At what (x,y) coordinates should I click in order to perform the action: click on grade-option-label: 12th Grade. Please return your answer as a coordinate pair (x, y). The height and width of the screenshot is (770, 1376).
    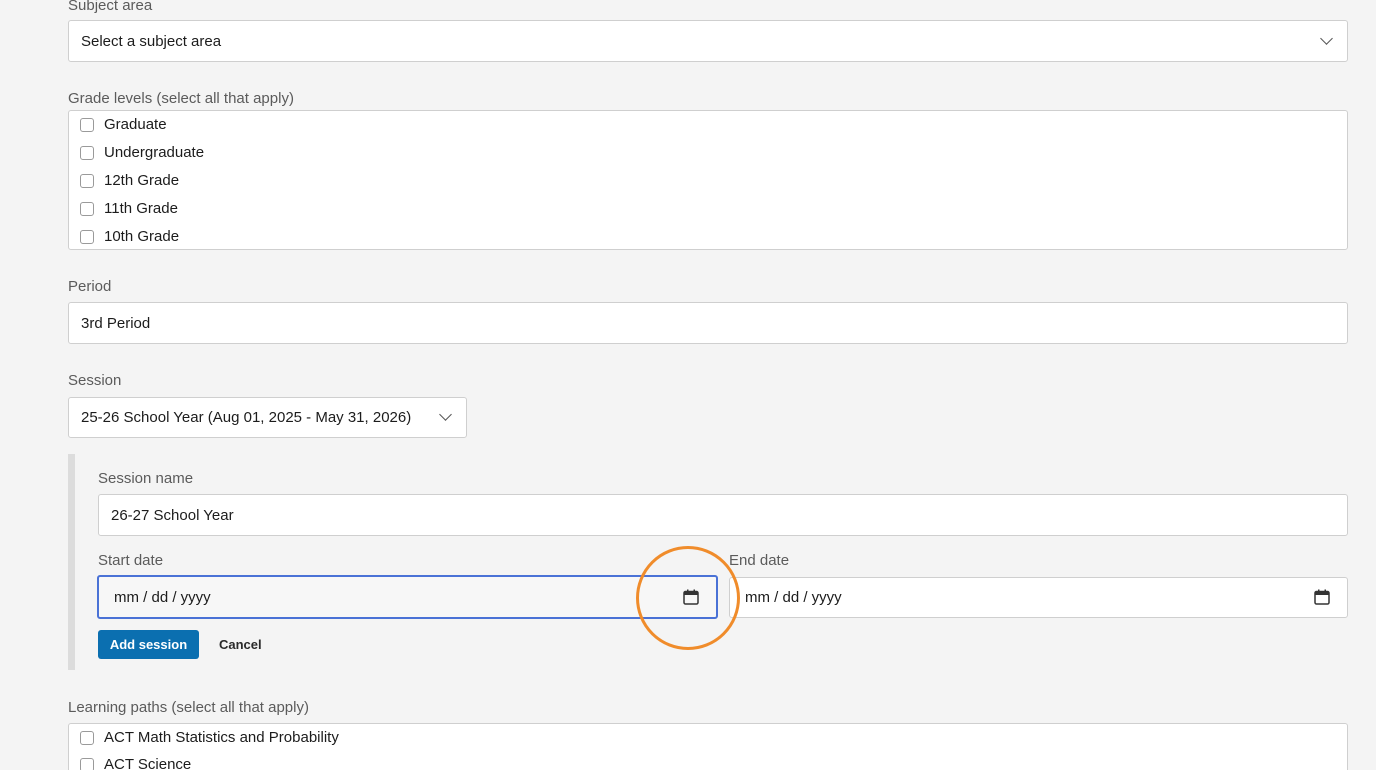
    Looking at the image, I should click on (142, 180).